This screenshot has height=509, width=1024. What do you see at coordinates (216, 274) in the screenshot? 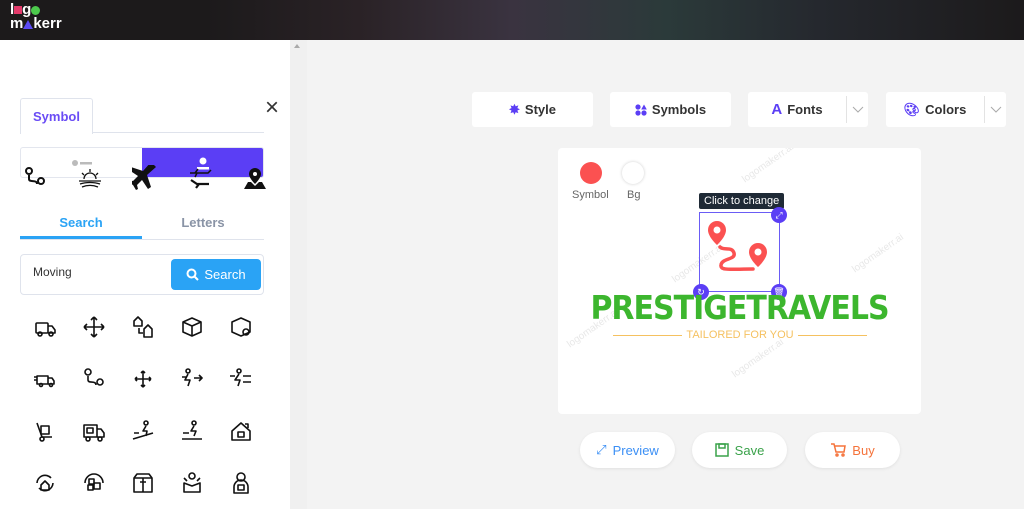
I see `search-button: Search` at bounding box center [216, 274].